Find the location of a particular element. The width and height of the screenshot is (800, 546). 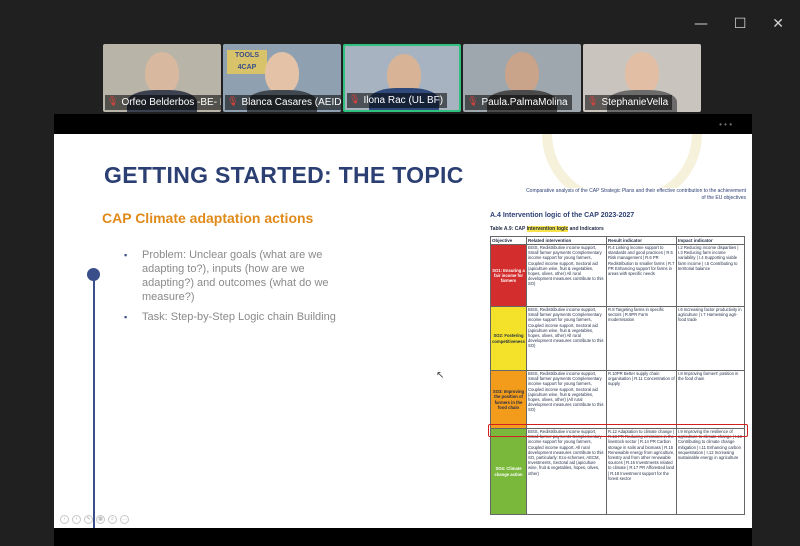

participant-name: Blanca Casares (AEIDL) is located at coordinates (291, 102).